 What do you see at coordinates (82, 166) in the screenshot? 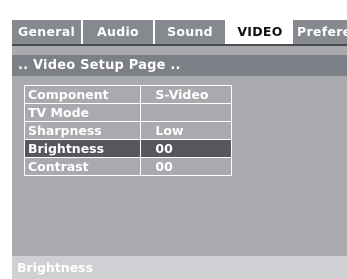
I see `menu-item-label: Contrast` at bounding box center [82, 166].